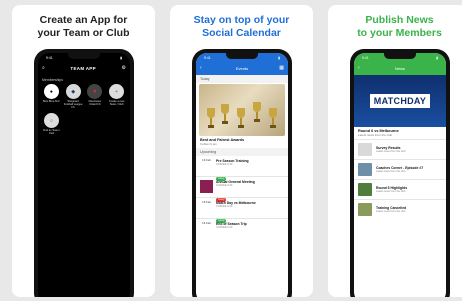  Describe the element at coordinates (73, 91) in the screenshot. I see `club-logo-icon: ◆` at that location.